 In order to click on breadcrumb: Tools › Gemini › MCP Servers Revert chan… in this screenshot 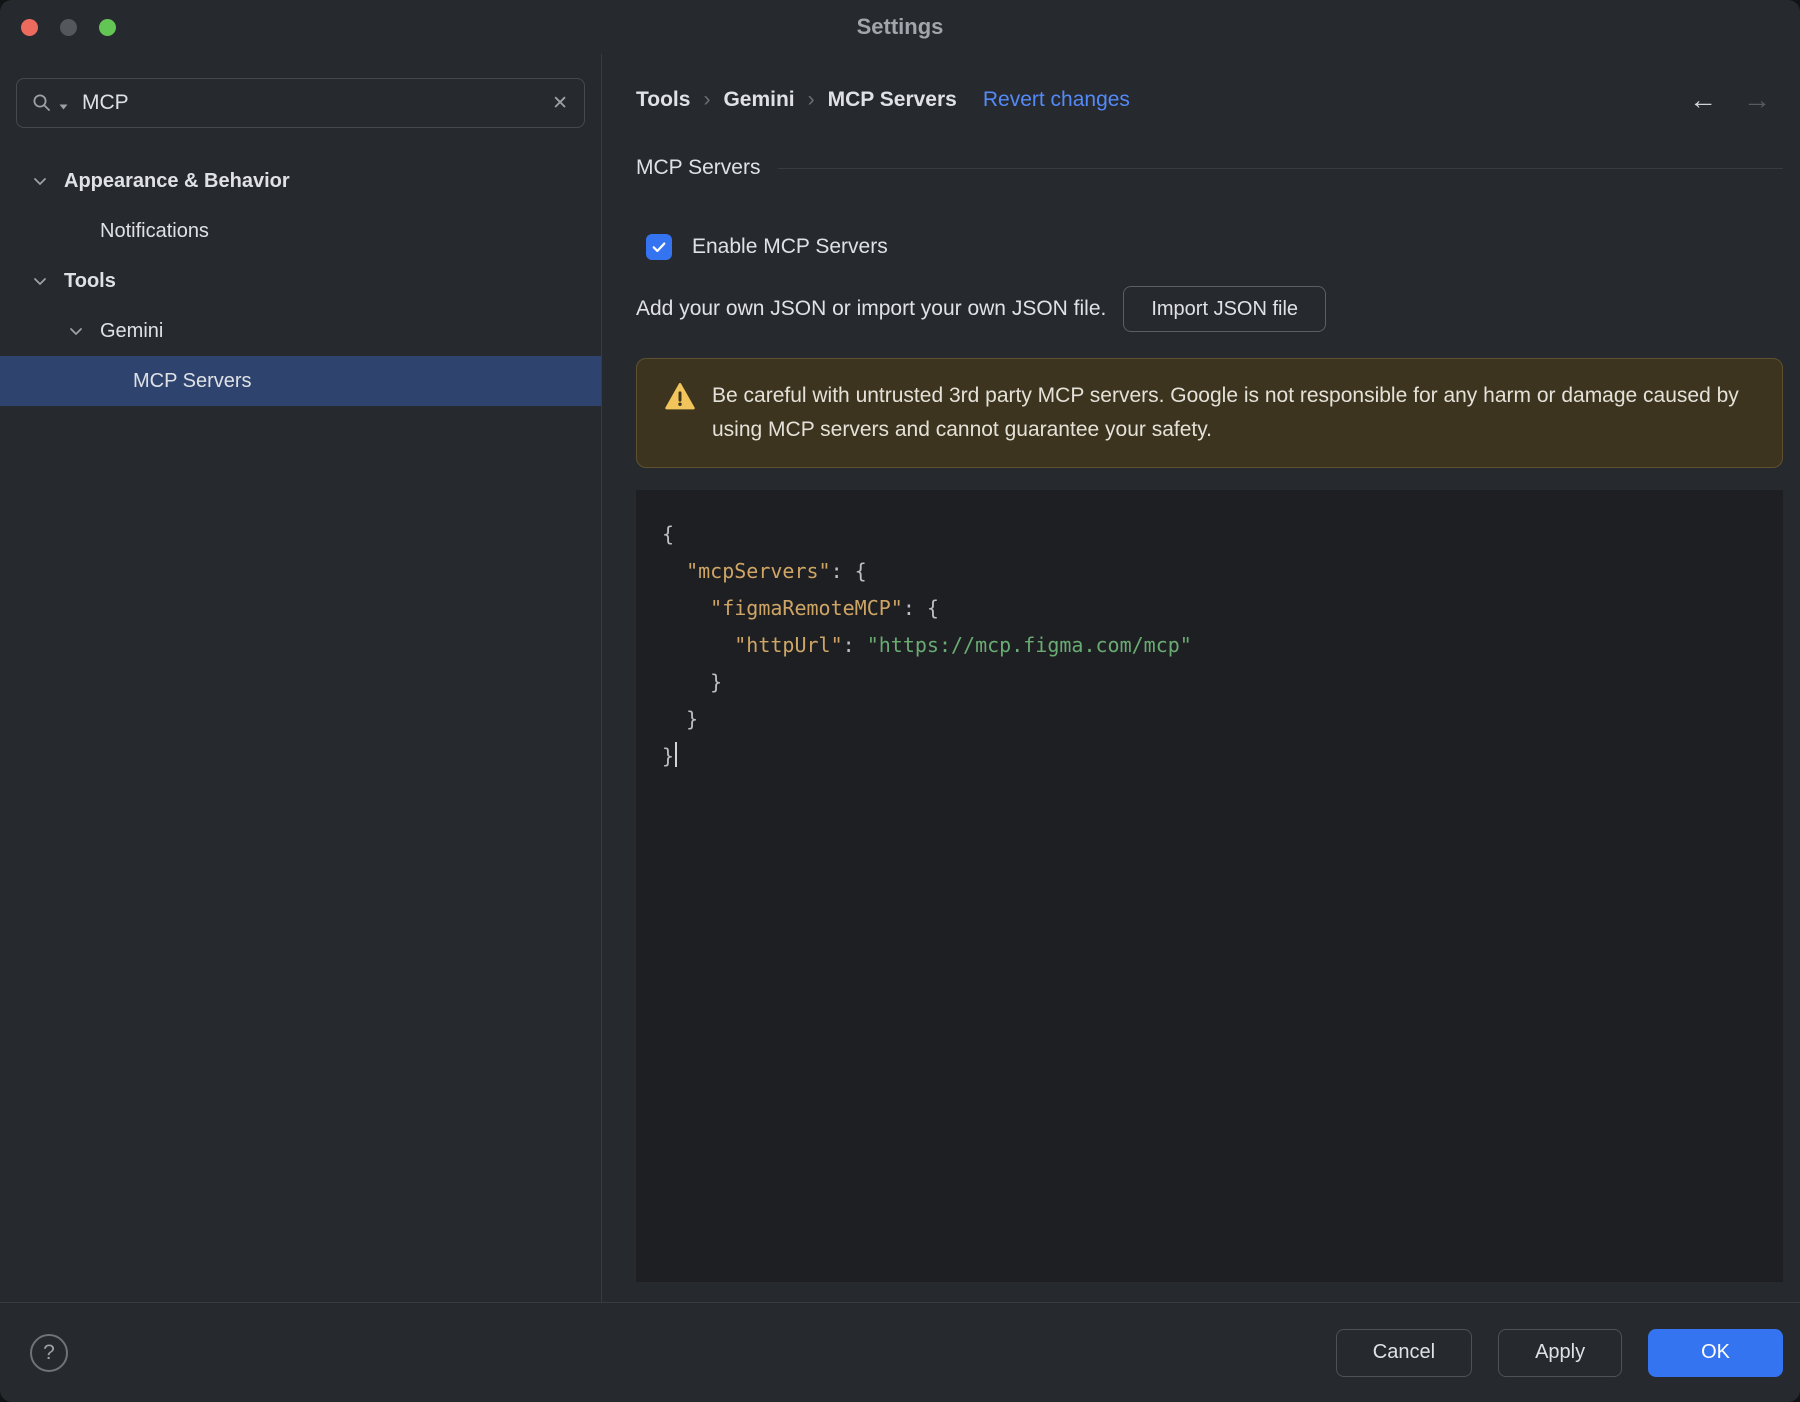, I will do `click(1209, 100)`.